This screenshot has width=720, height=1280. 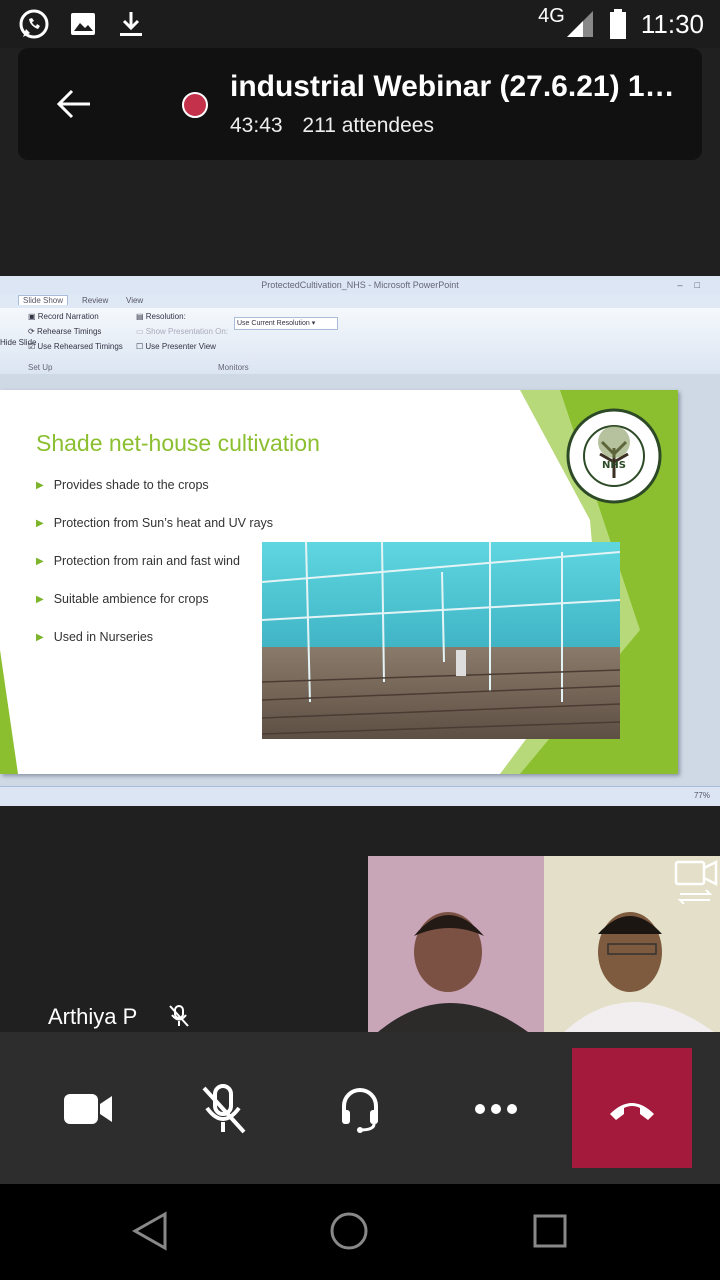 I want to click on nav-home-icon, so click(x=349, y=1231).